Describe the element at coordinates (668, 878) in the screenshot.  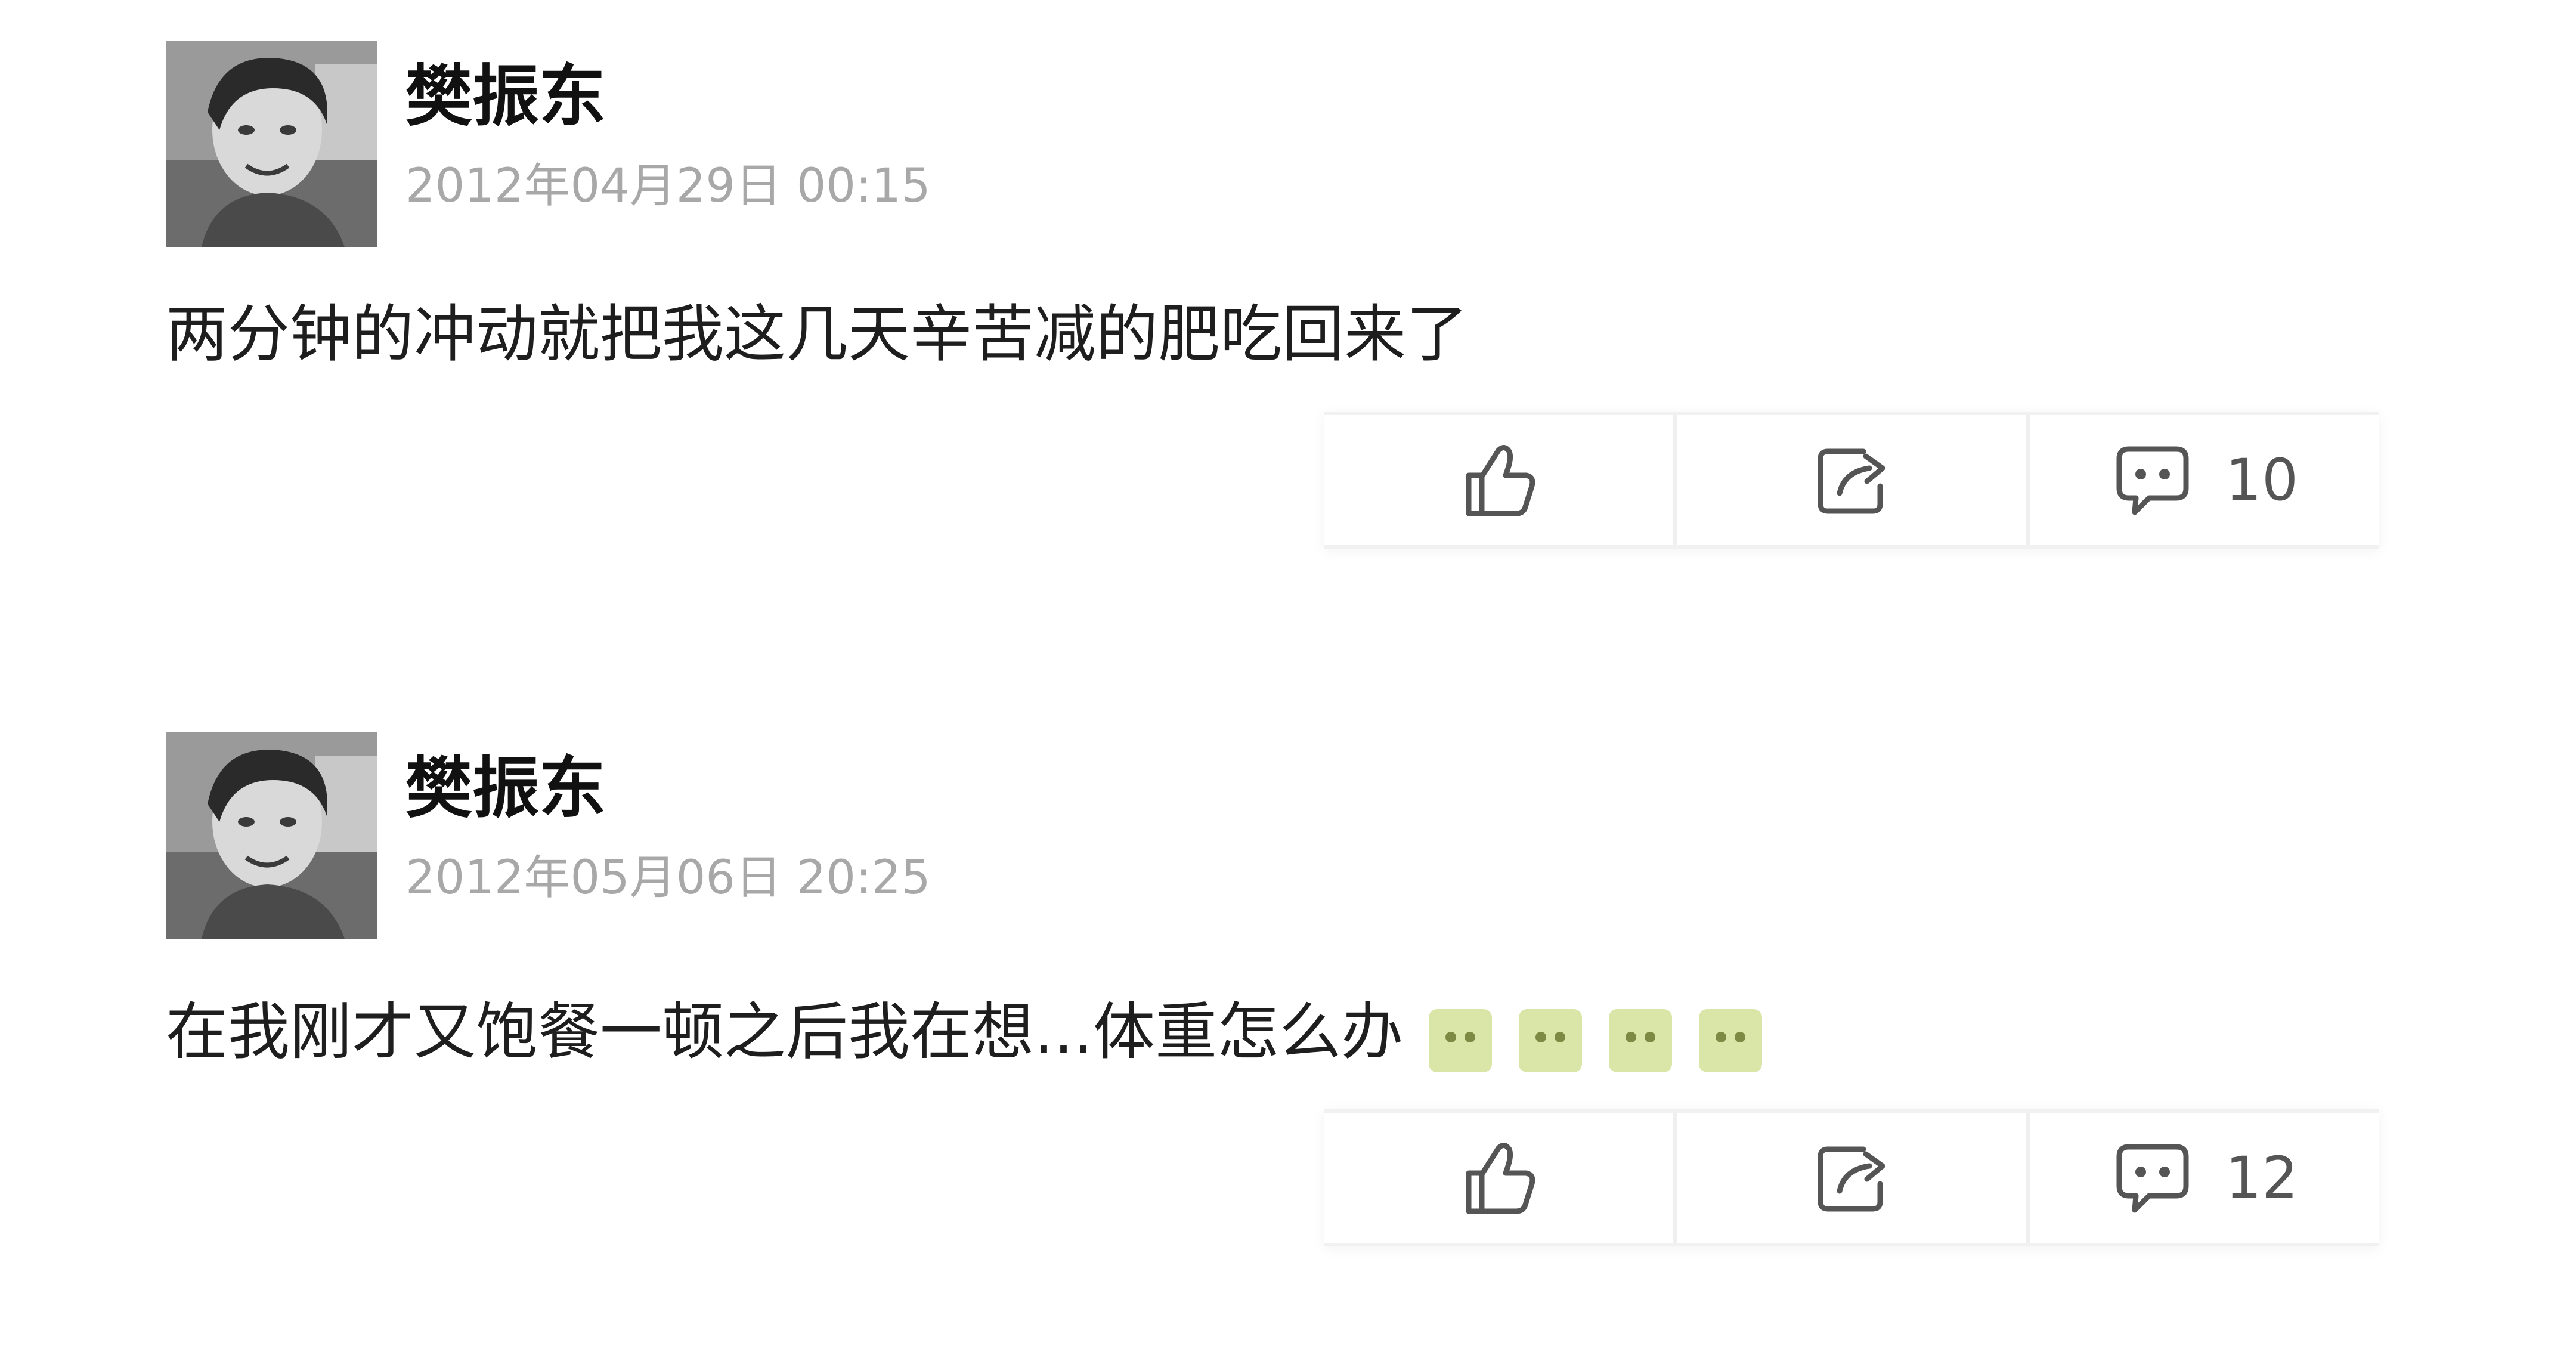
I see `post-timestamp: 2012年05月06日 20:25` at that location.